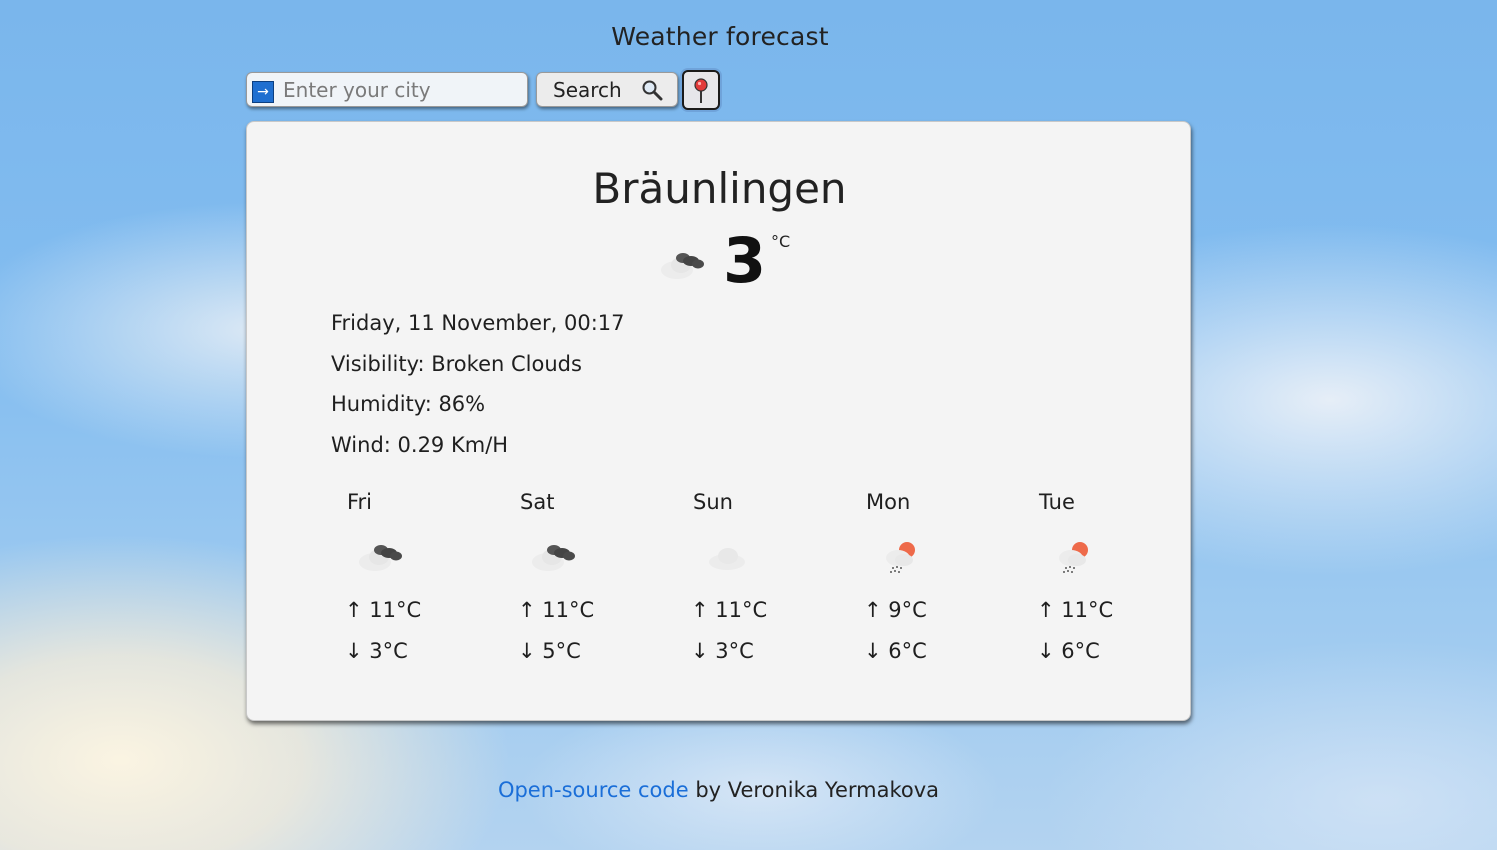  I want to click on forecast-day-name: Mon, so click(888, 502).